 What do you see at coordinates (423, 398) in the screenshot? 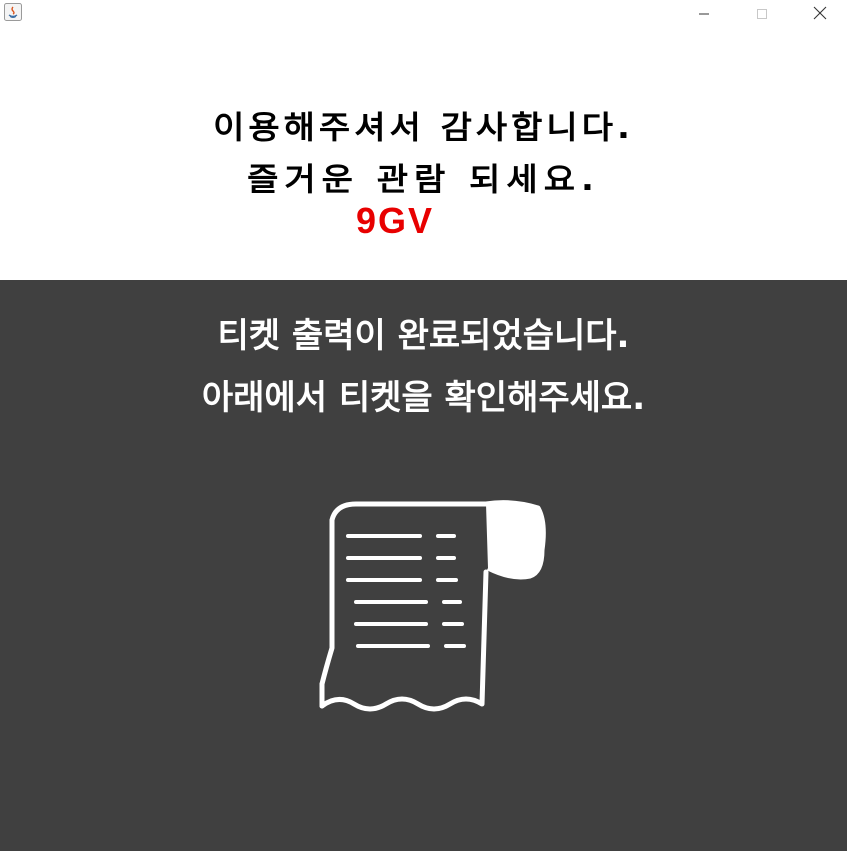
I see `check-ticket-message: 아래에서 티켓을 확인해주세요.` at bounding box center [423, 398].